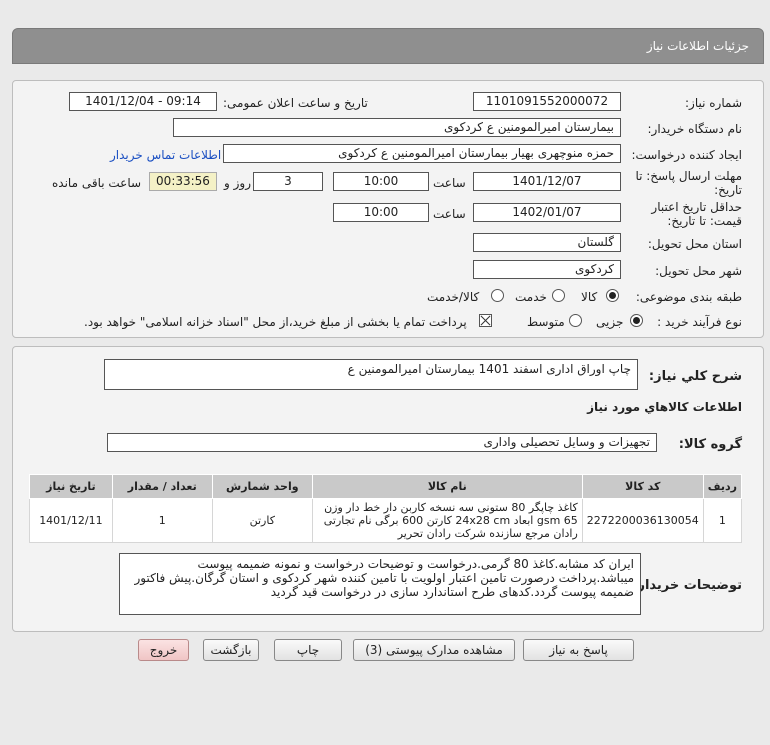  I want to click on city-field: کردکوی, so click(547, 269).